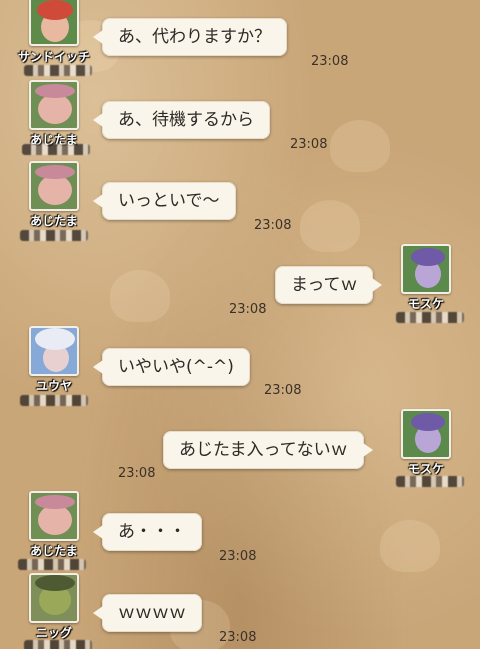  What do you see at coordinates (268, 450) in the screenshot?
I see `message-bubble: あじたま入ってないｗ` at bounding box center [268, 450].